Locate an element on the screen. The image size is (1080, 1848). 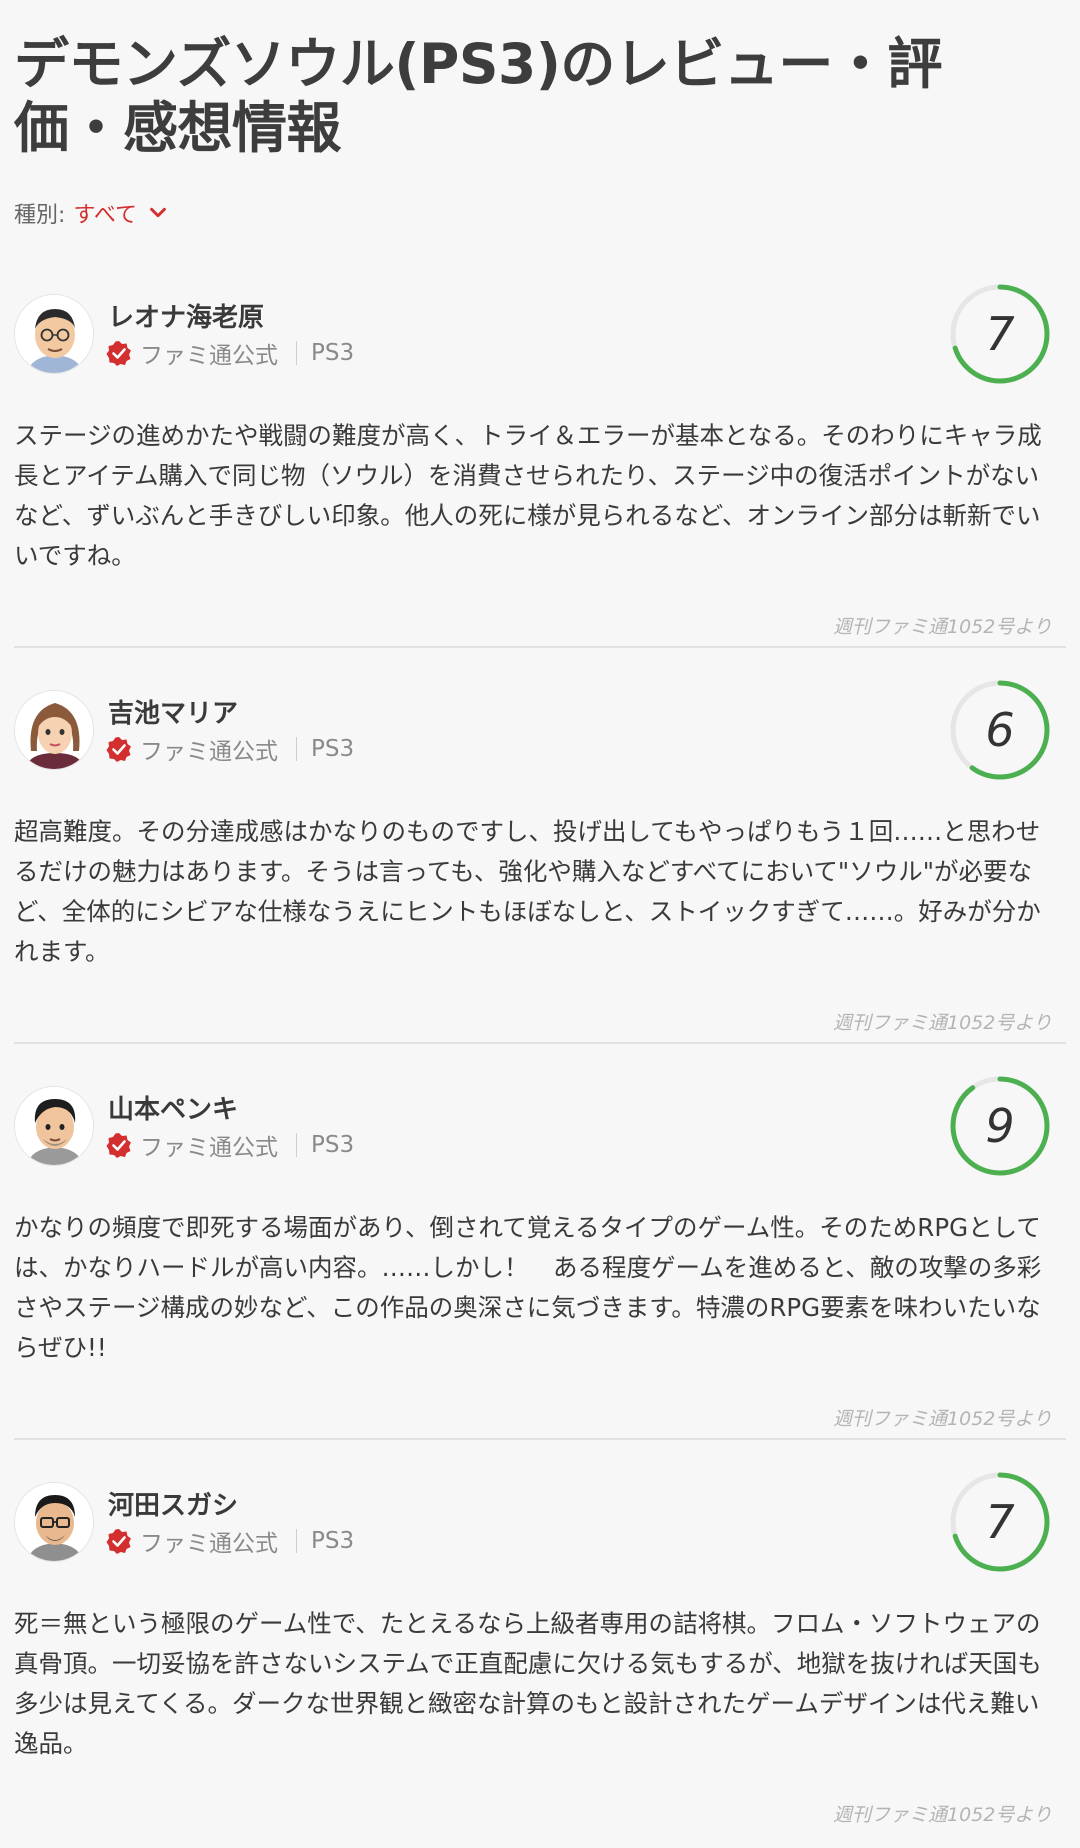
filter-label: 種別: is located at coordinates (40, 215).